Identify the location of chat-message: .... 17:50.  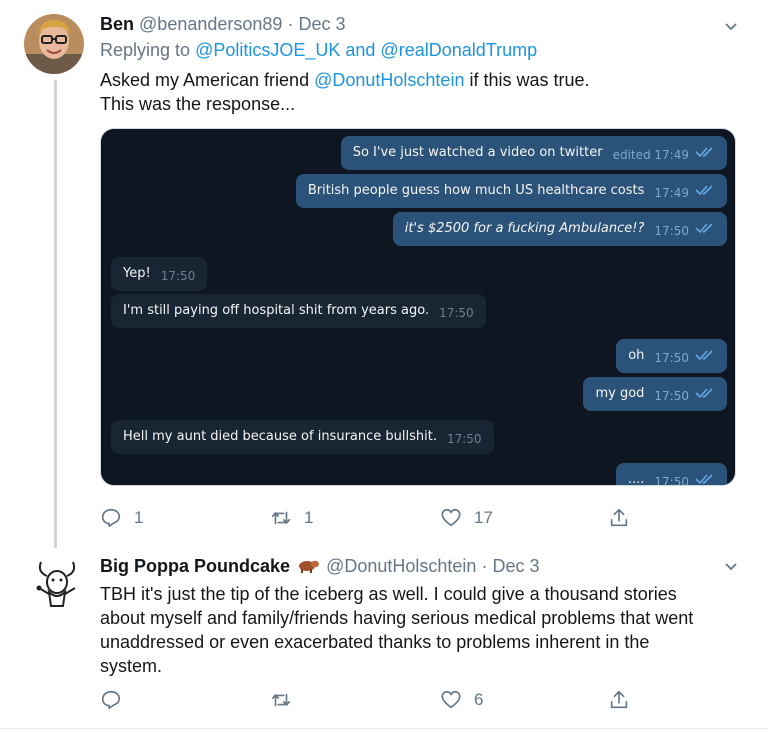
(671, 474).